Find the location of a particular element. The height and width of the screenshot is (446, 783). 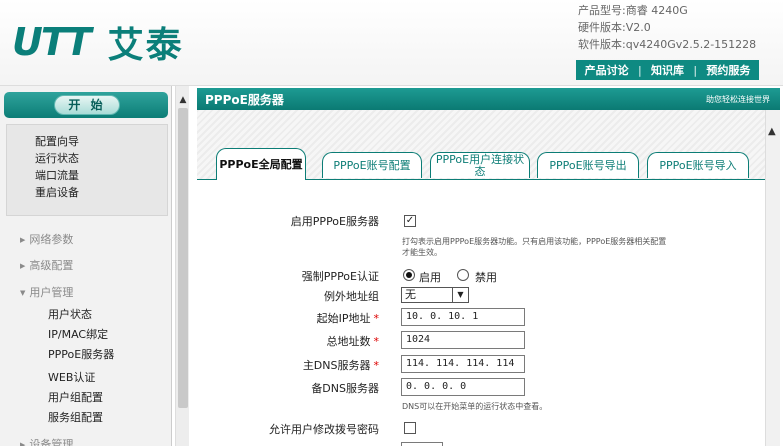

sidebar-item-restart-device: 重启设备 is located at coordinates (101, 192).